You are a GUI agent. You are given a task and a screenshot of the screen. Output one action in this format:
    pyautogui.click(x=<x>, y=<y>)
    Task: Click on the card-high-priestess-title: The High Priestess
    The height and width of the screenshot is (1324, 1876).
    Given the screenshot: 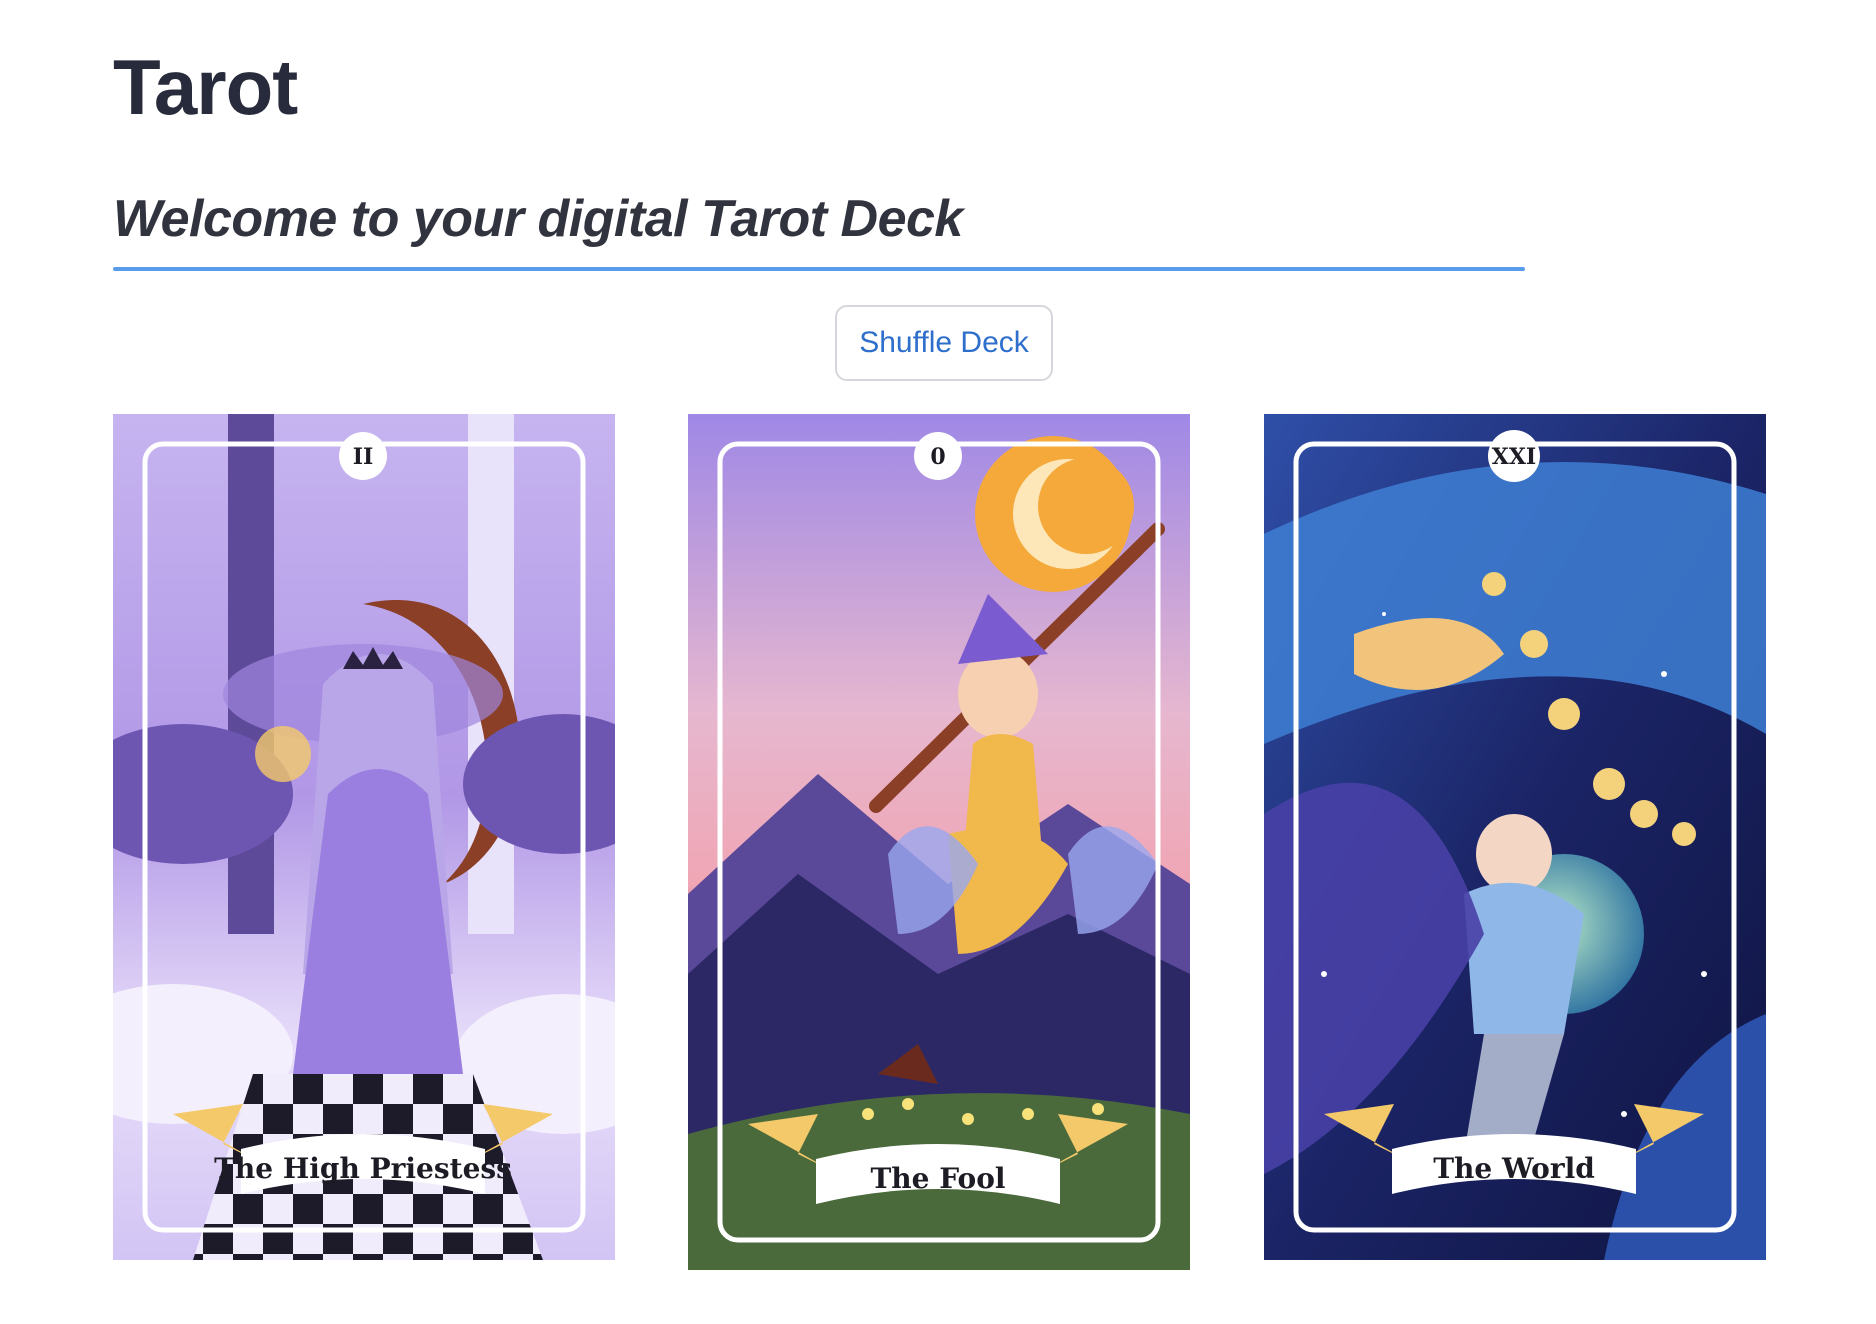 What is the action you would take?
    pyautogui.click(x=363, y=1168)
    